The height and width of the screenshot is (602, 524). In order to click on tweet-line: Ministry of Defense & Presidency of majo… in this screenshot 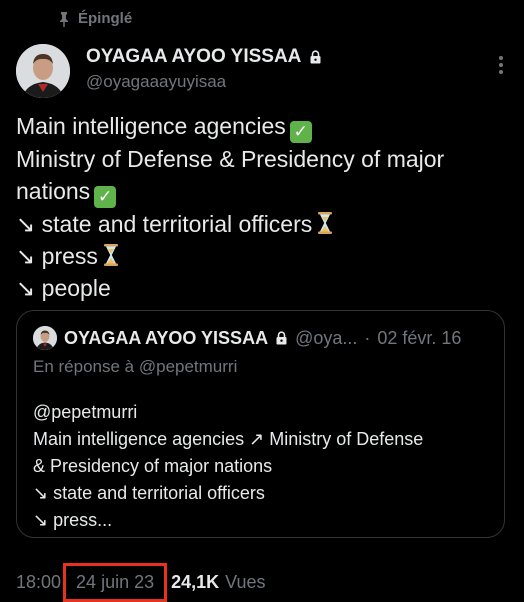, I will do `click(264, 159)`.